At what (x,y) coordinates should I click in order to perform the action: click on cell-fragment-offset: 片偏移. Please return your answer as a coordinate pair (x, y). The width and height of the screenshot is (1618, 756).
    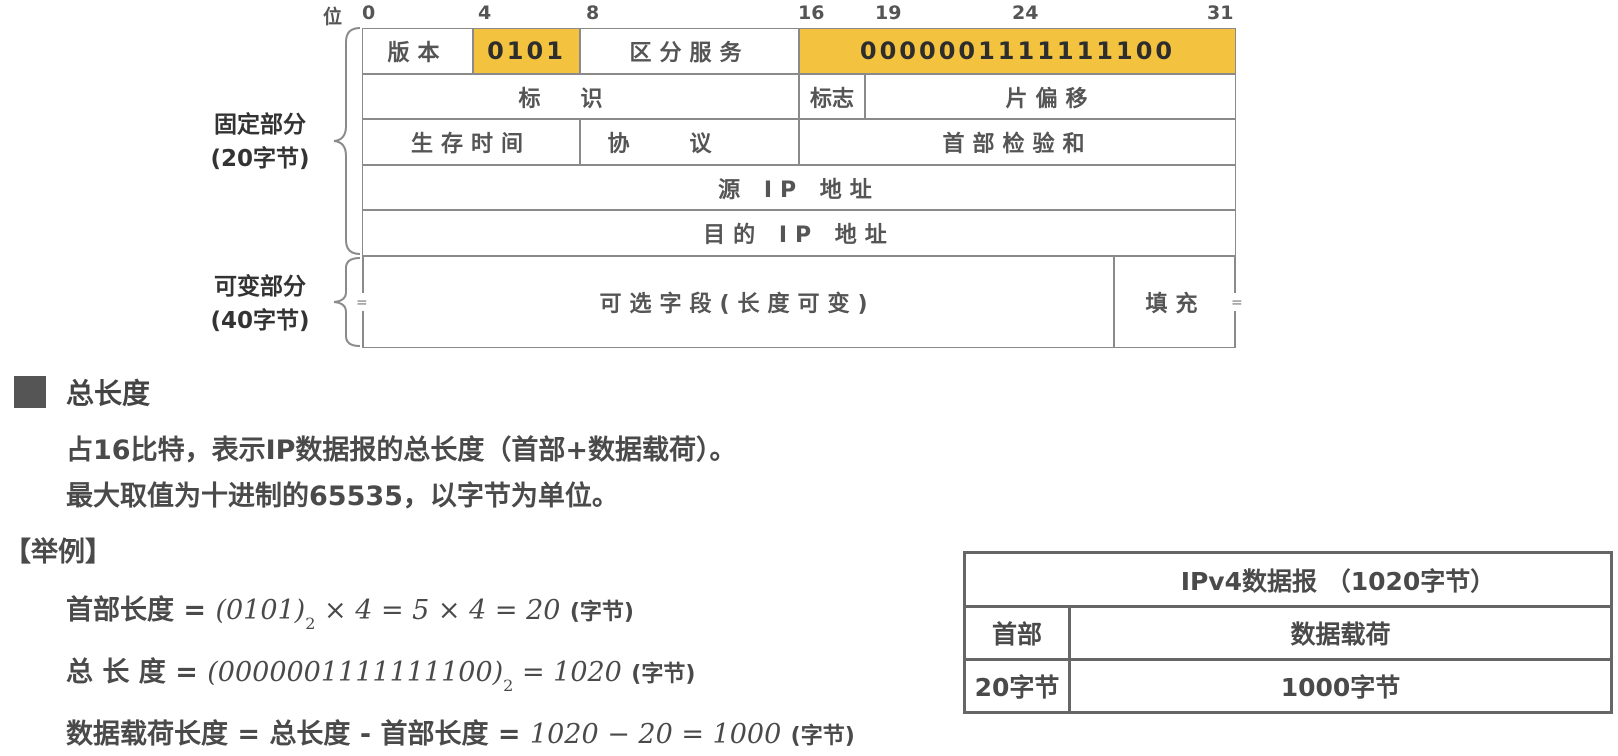
    Looking at the image, I should click on (1050, 96).